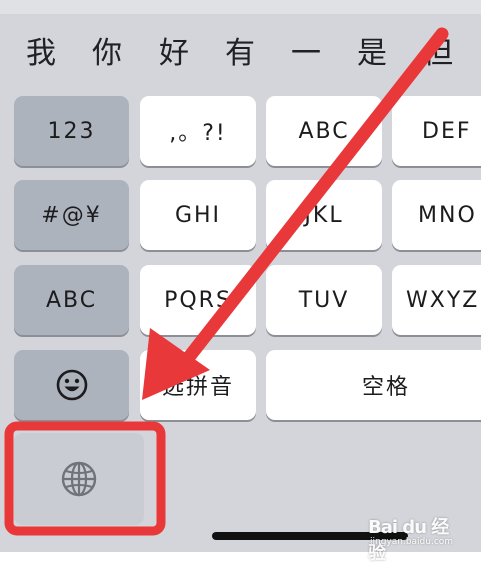 This screenshot has height=566, width=481. I want to click on watermark-url: jingyan.baidu.com, so click(412, 542).